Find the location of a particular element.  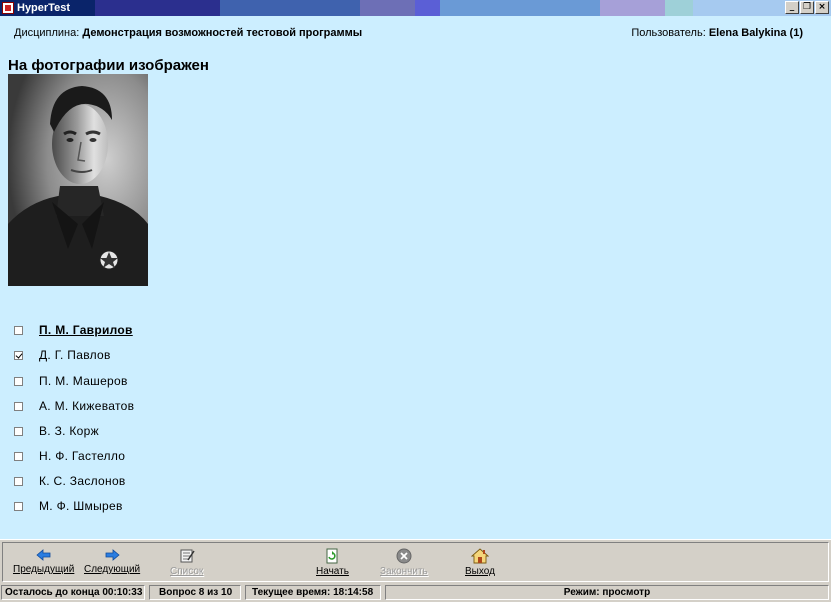

answer-option: В. З. Корж is located at coordinates (56, 431).